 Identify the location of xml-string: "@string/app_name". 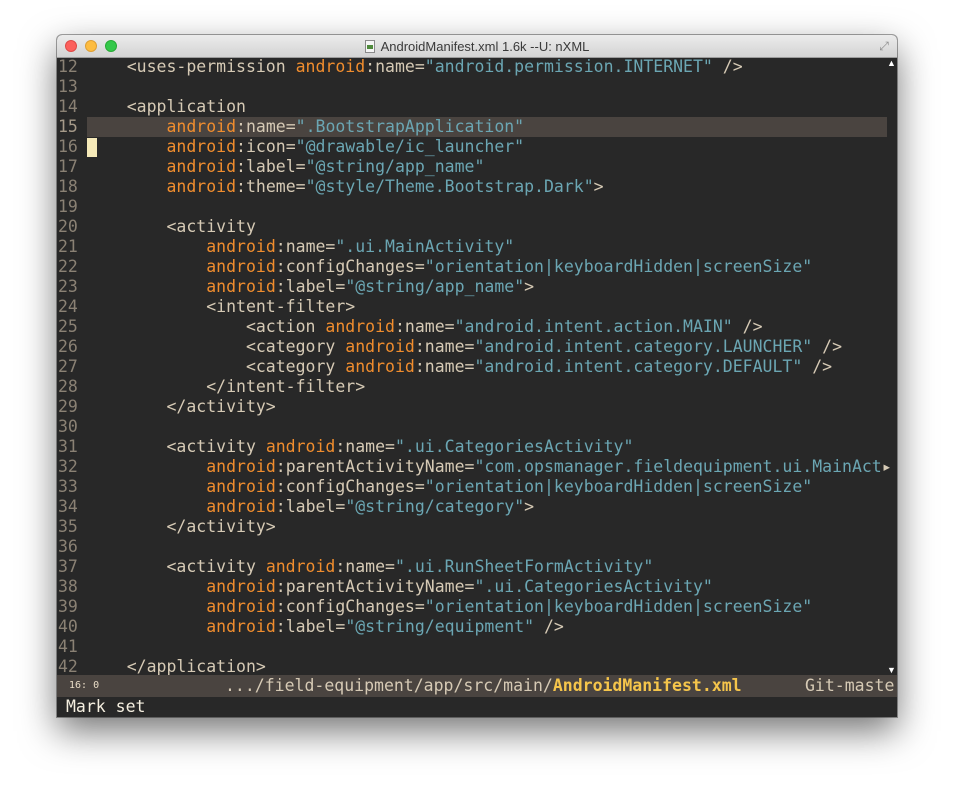
(395, 166).